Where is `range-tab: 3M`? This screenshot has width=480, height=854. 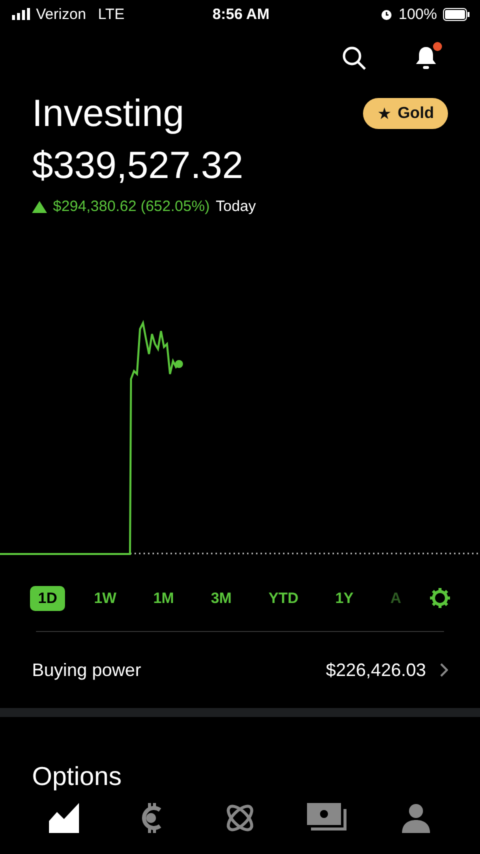
range-tab: 3M is located at coordinates (221, 598).